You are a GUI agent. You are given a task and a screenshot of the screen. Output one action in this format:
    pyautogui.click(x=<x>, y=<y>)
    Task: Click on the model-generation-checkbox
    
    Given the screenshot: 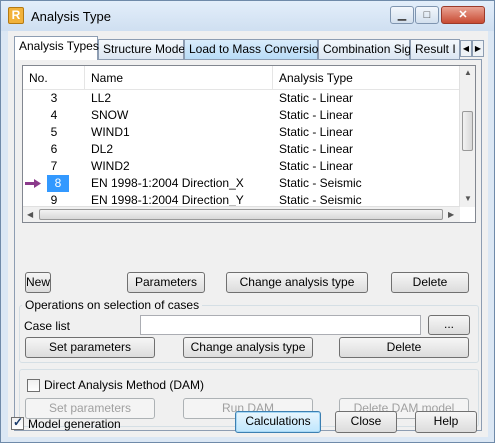 What is the action you would take?
    pyautogui.click(x=17, y=422)
    